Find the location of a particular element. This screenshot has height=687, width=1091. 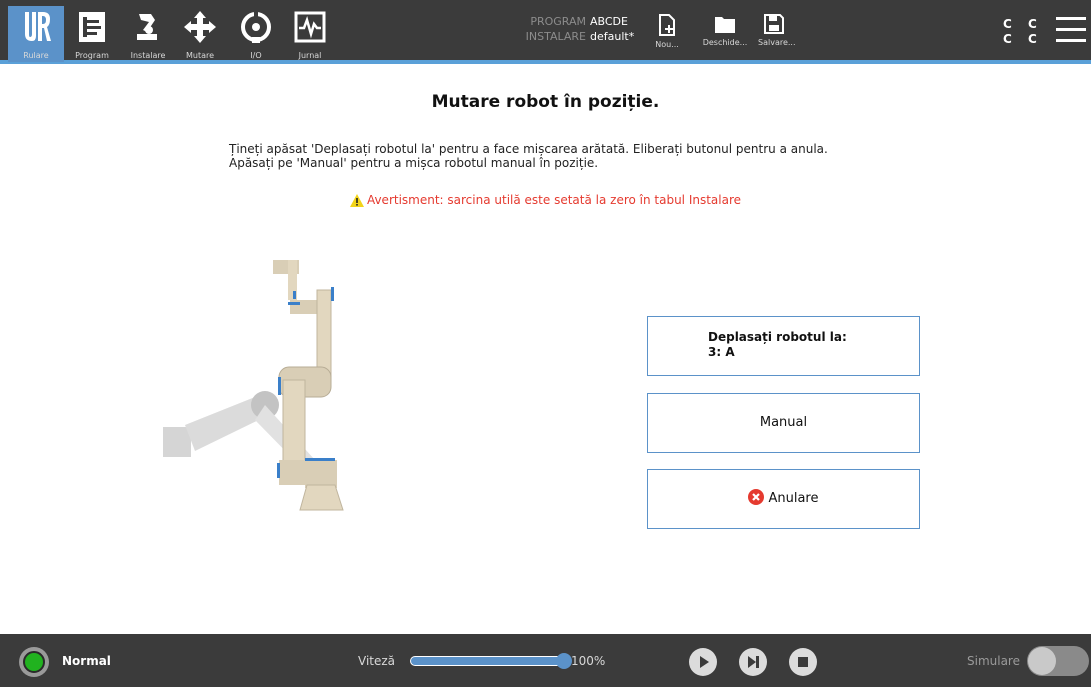

program-info: PROGRAM ABCDE INSTALARE default* is located at coordinates (575, 29).